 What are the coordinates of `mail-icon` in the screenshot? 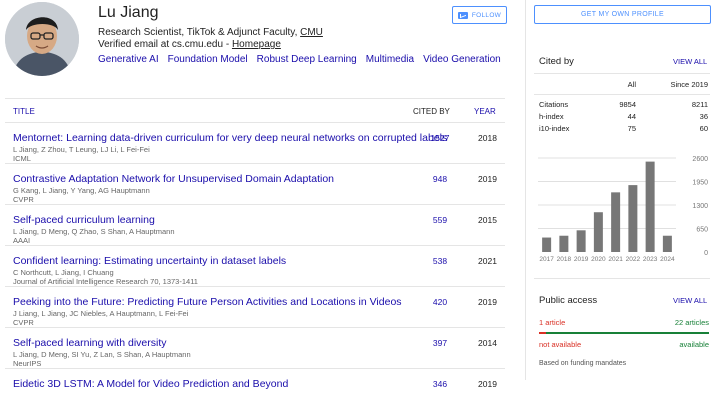 It's located at (462, 15).